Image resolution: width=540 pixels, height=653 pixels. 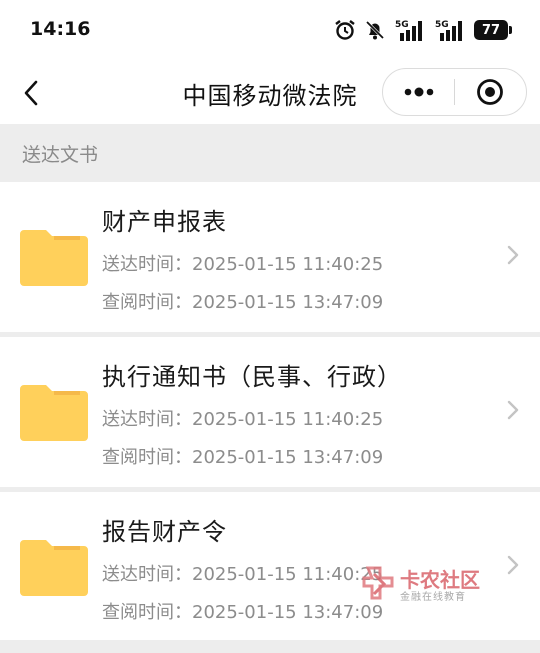 What do you see at coordinates (270, 153) in the screenshot?
I see `section-header: 送达文书` at bounding box center [270, 153].